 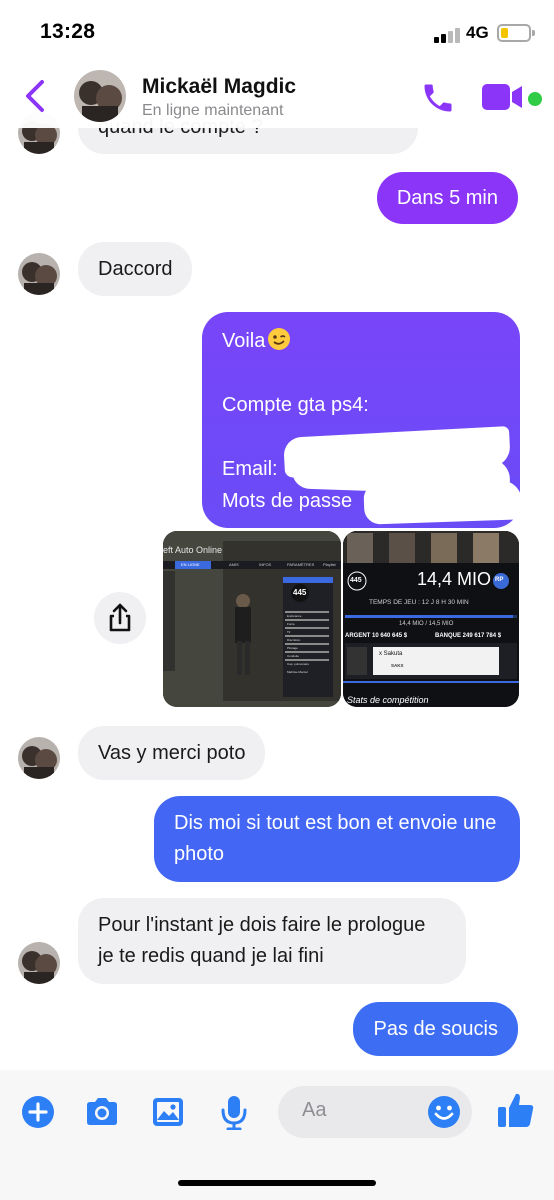 What do you see at coordinates (213, 110) in the screenshot?
I see `contact-status: En ligne maintenant` at bounding box center [213, 110].